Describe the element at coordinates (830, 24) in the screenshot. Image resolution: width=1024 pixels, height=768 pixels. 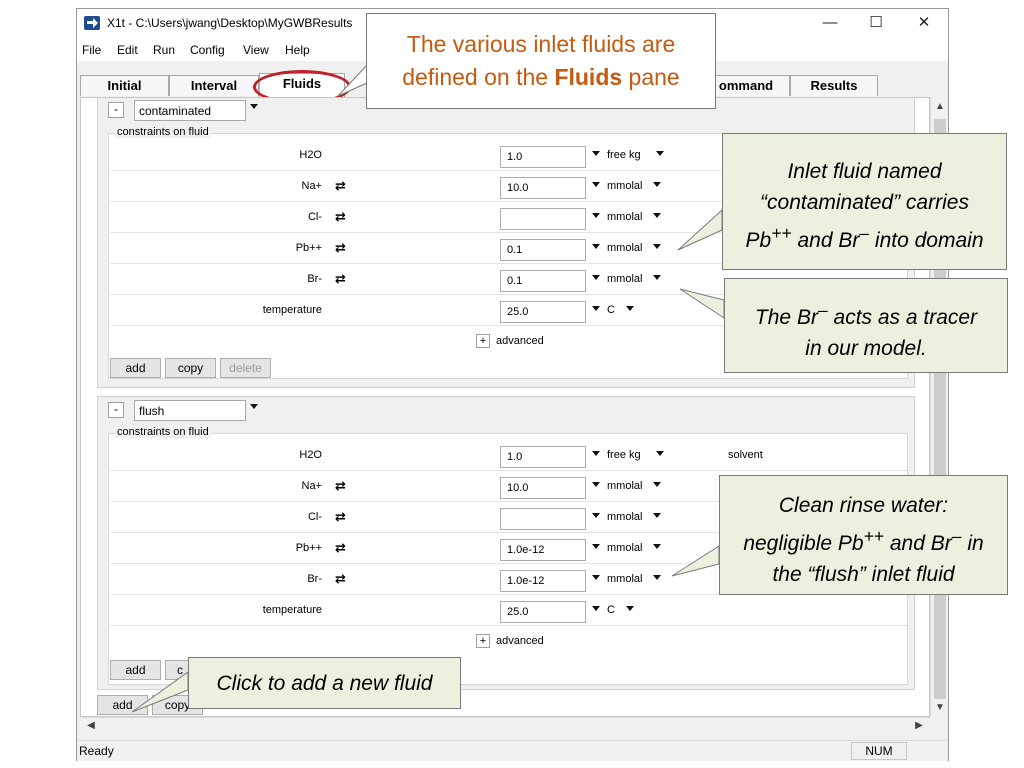
I see `minimize-button: —` at that location.